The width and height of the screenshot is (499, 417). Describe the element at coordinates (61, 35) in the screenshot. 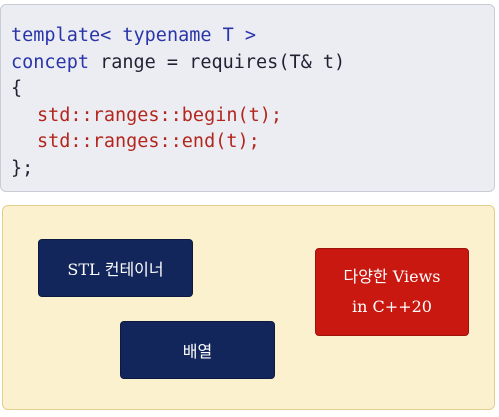

I see `code-template-keyword: template<` at that location.